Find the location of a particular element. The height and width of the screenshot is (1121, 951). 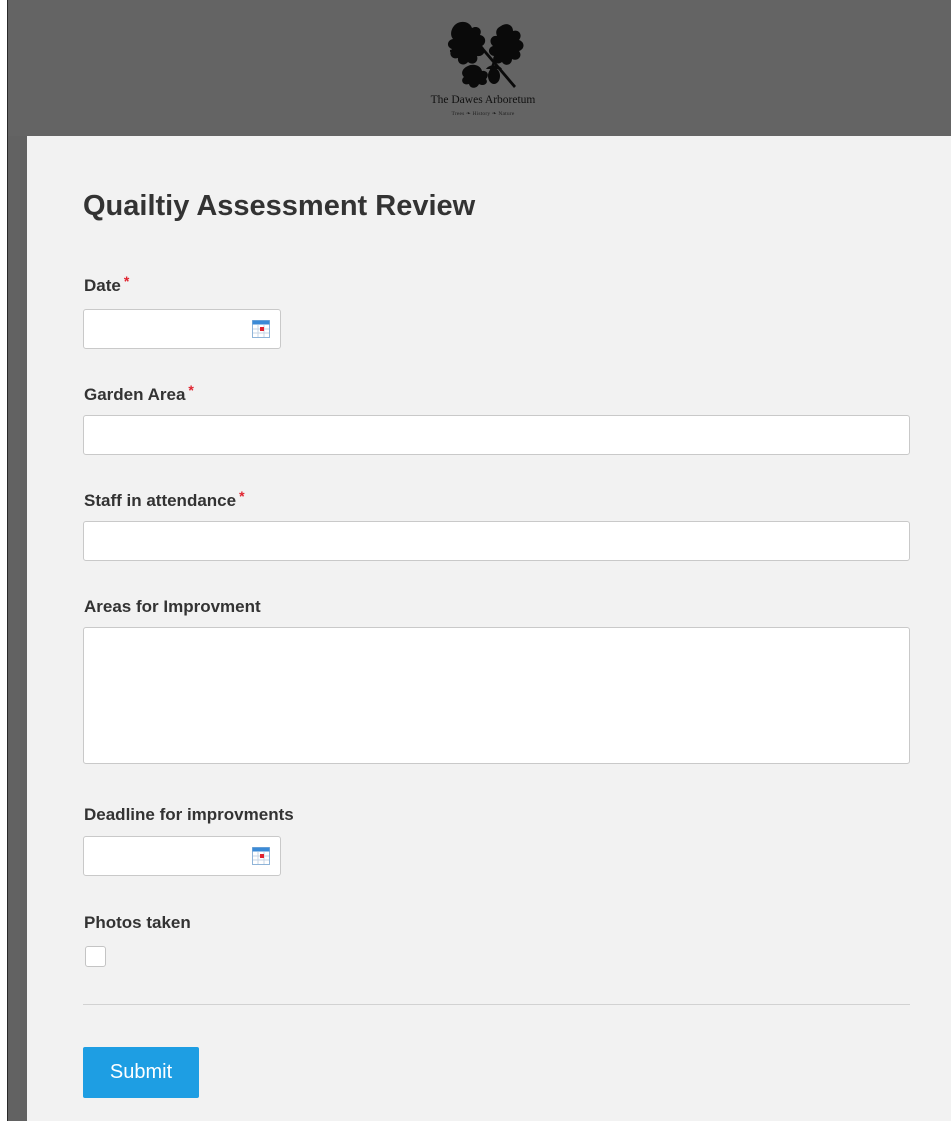

form-divider is located at coordinates (496, 1004).